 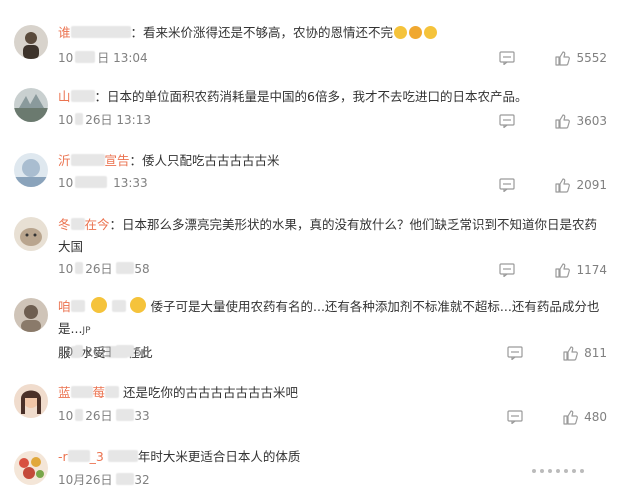 What do you see at coordinates (104, 269) in the screenshot?
I see `comment-timestamp: 10 26日 58` at bounding box center [104, 269].